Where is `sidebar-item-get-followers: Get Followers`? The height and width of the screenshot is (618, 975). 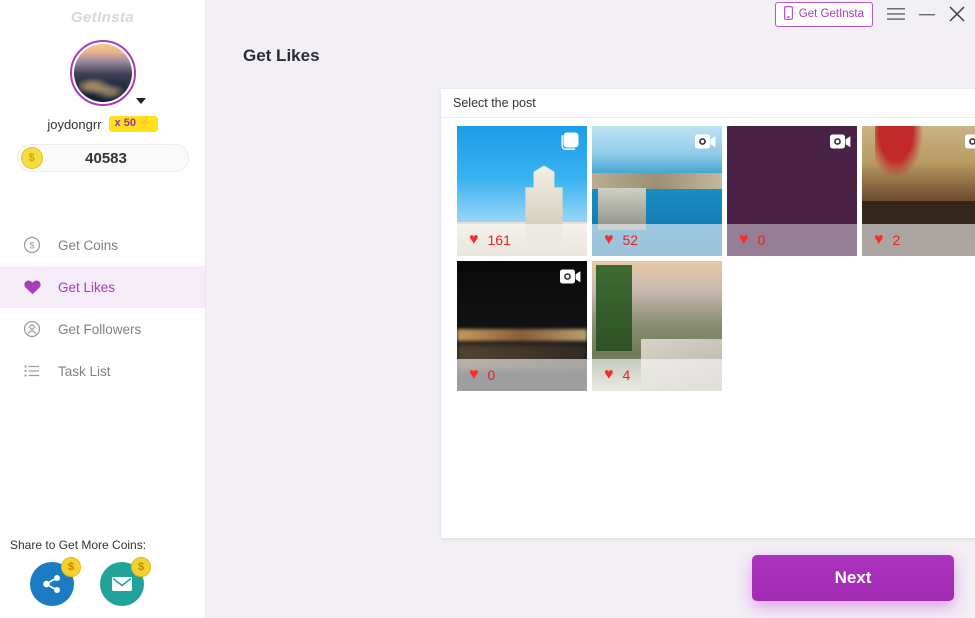 sidebar-item-get-followers: Get Followers is located at coordinates (102, 329).